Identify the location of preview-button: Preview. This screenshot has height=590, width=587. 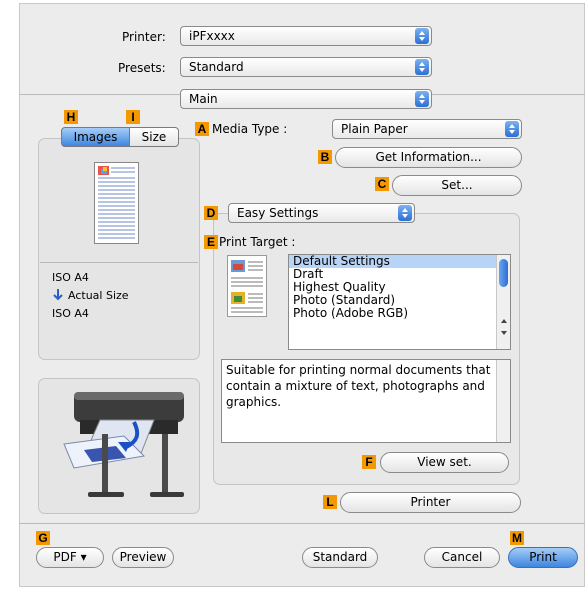
(143, 557).